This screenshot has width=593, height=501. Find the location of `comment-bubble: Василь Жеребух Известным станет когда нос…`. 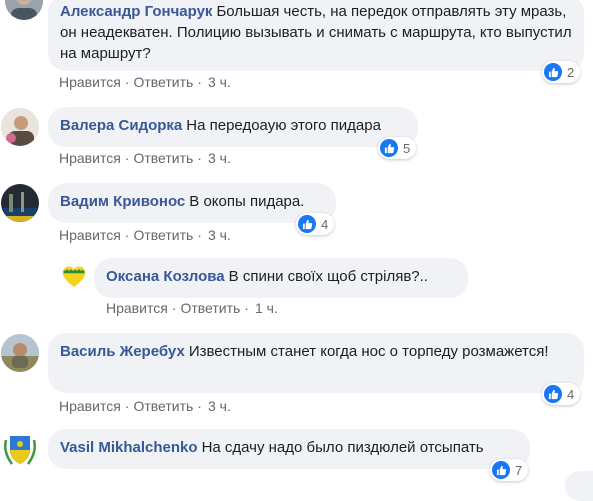

comment-bubble: Василь Жеребух Известным станет когда нос… is located at coordinates (316, 363).